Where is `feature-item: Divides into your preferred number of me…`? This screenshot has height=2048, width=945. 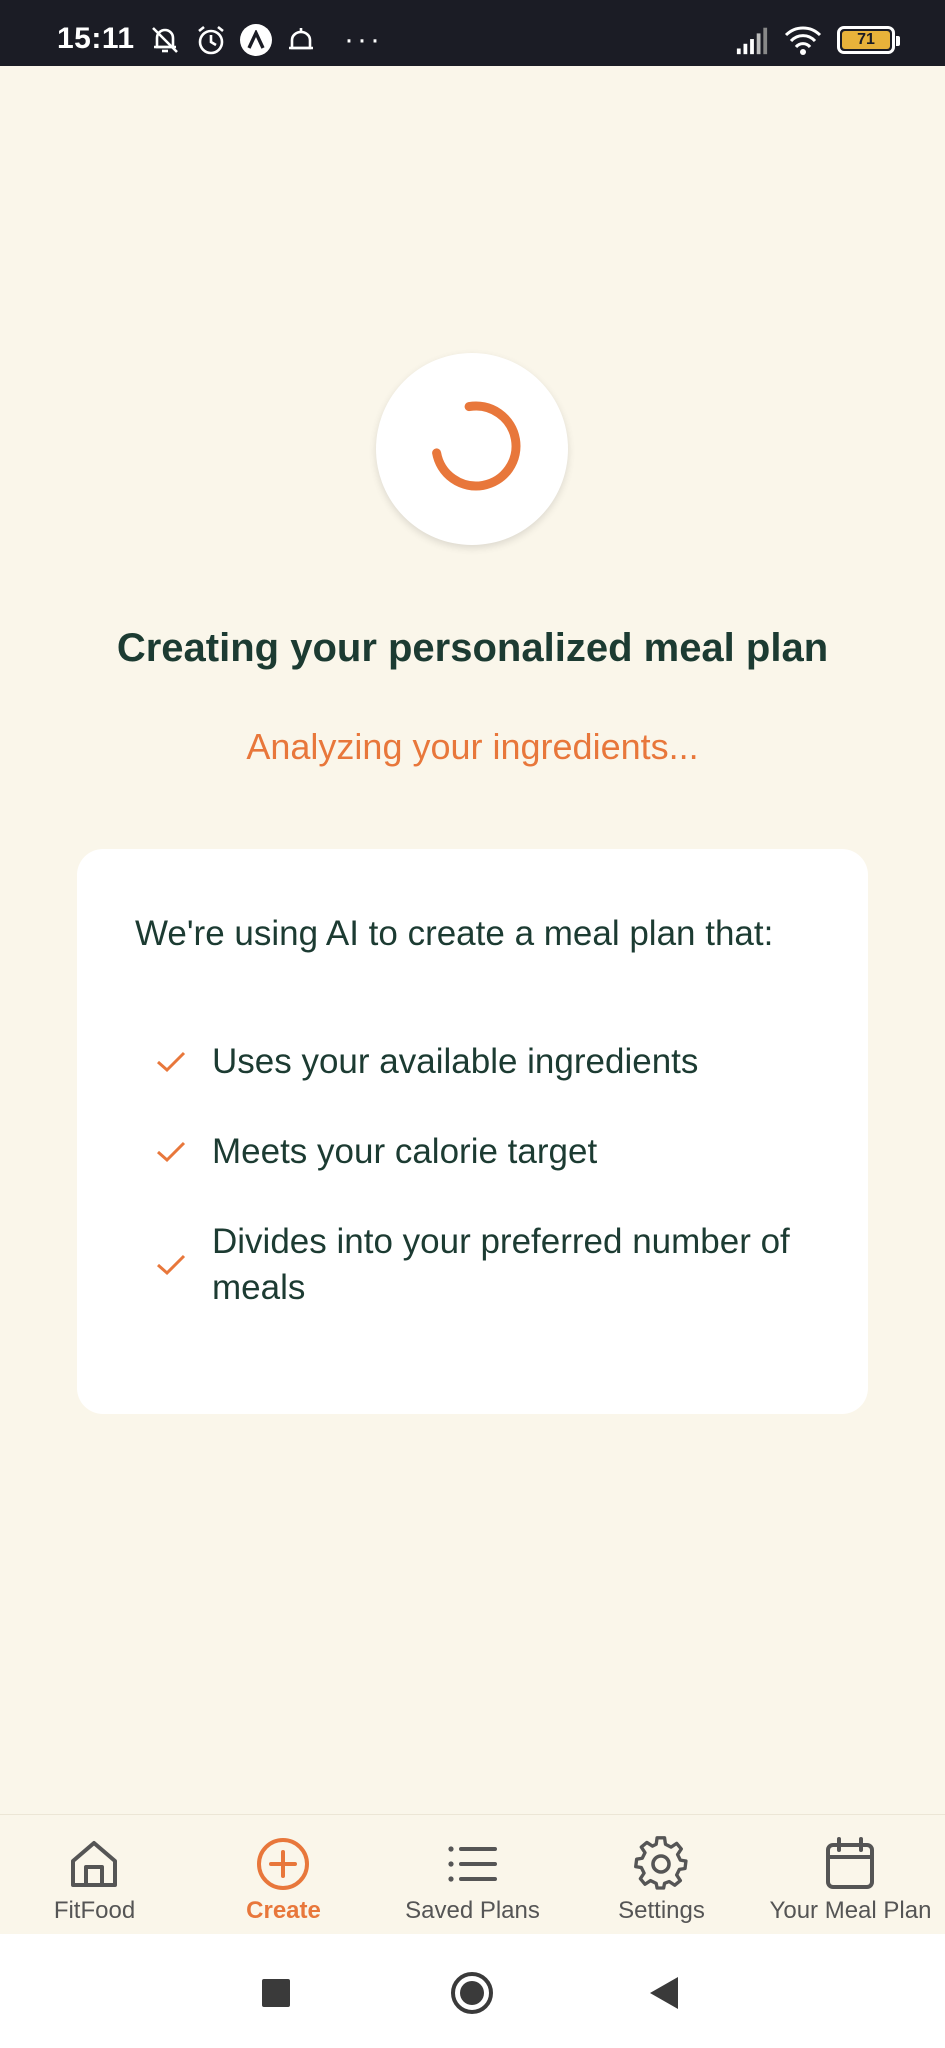 feature-item: Divides into your preferred number of me… is located at coordinates (505, 1265).